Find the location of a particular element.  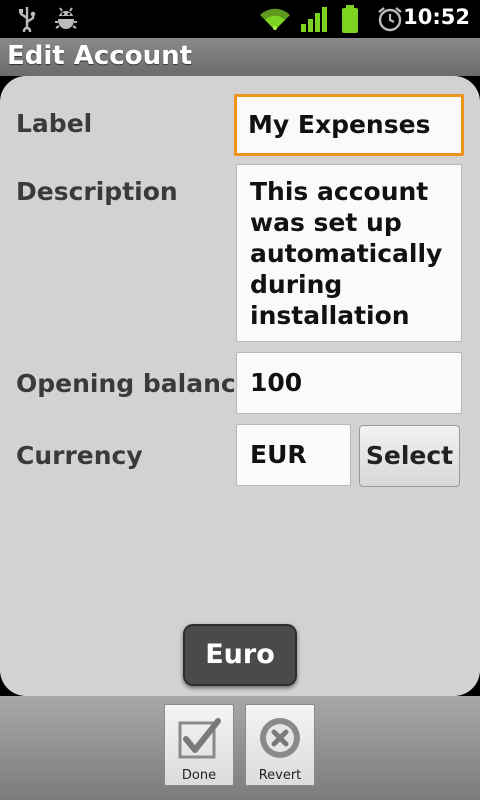

label-input: My Expenses is located at coordinates (349, 125).